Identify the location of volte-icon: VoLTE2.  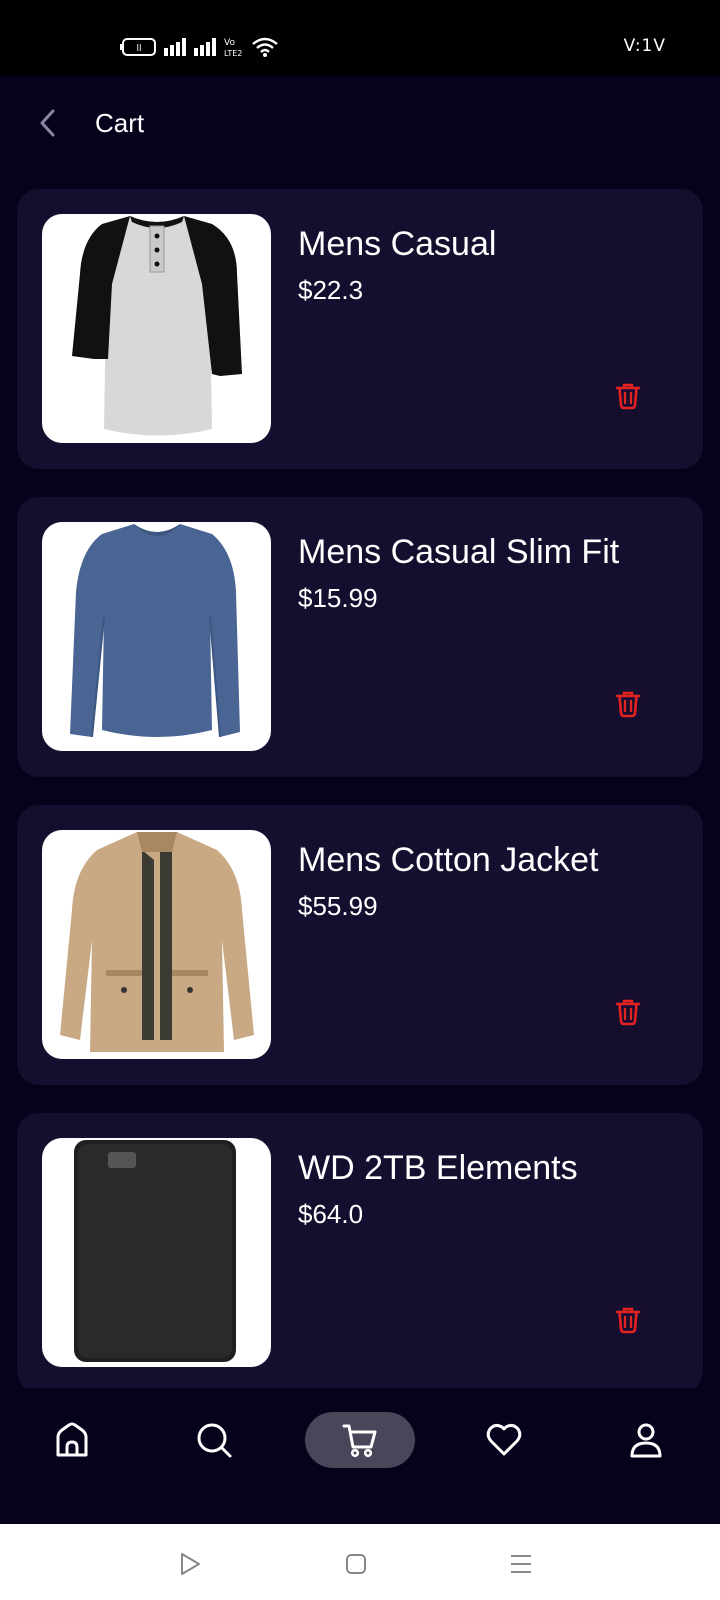
(233, 48).